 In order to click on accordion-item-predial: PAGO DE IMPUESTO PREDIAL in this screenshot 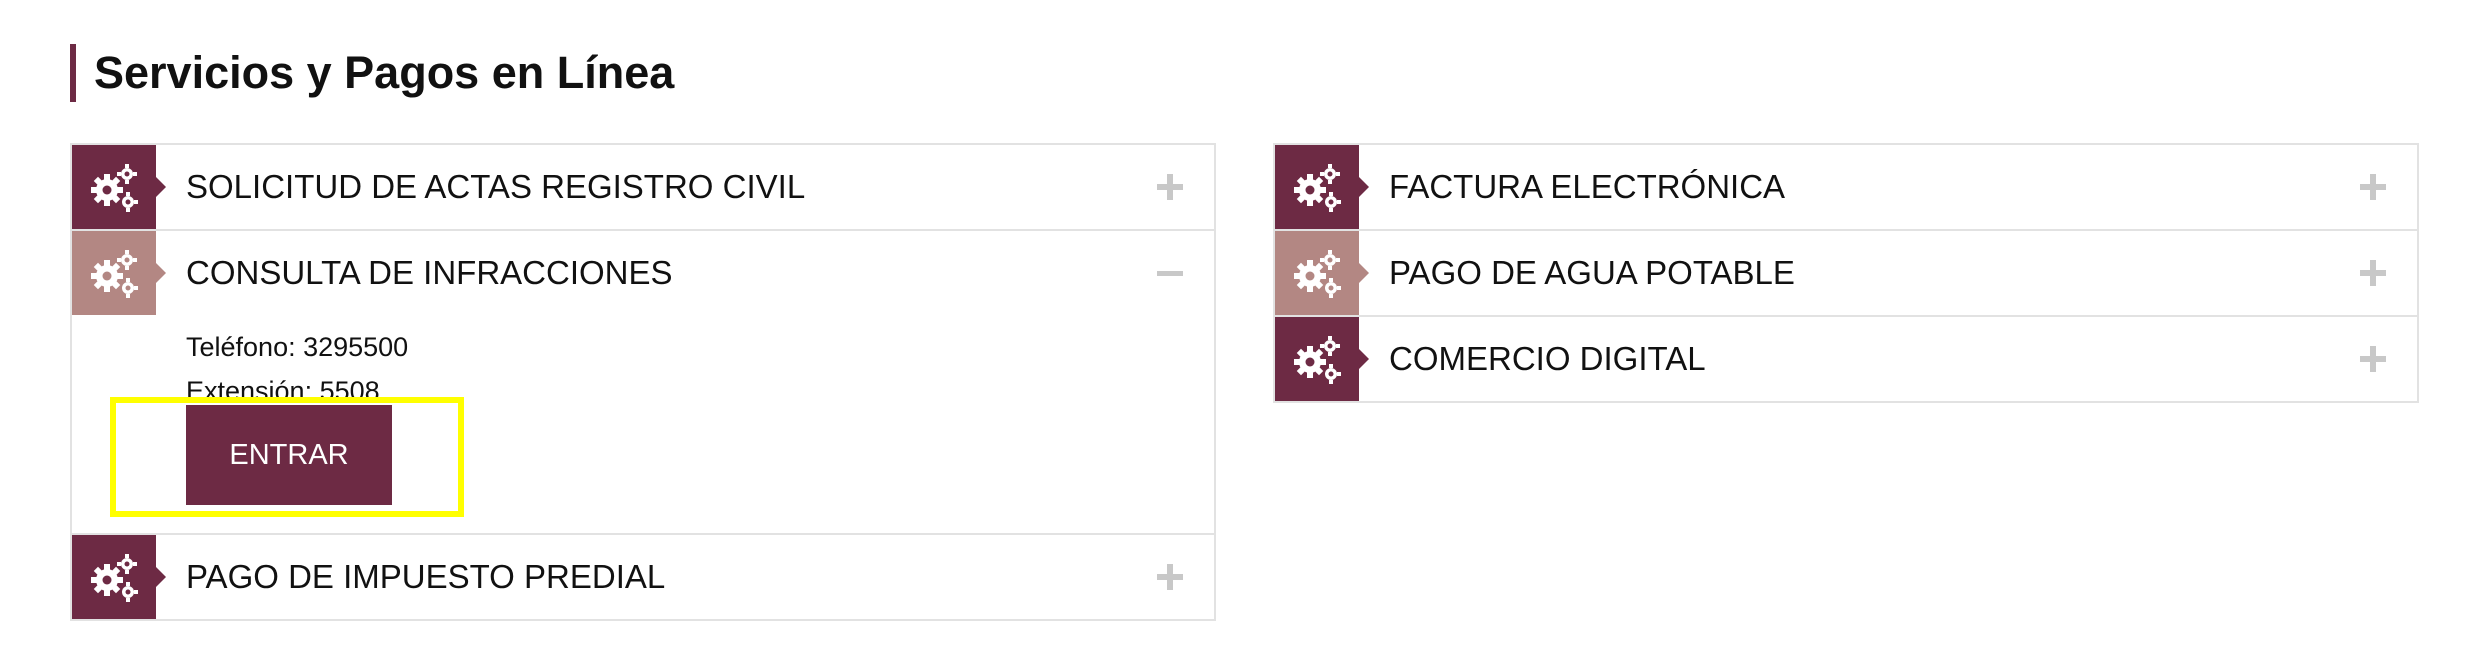, I will do `click(643, 577)`.